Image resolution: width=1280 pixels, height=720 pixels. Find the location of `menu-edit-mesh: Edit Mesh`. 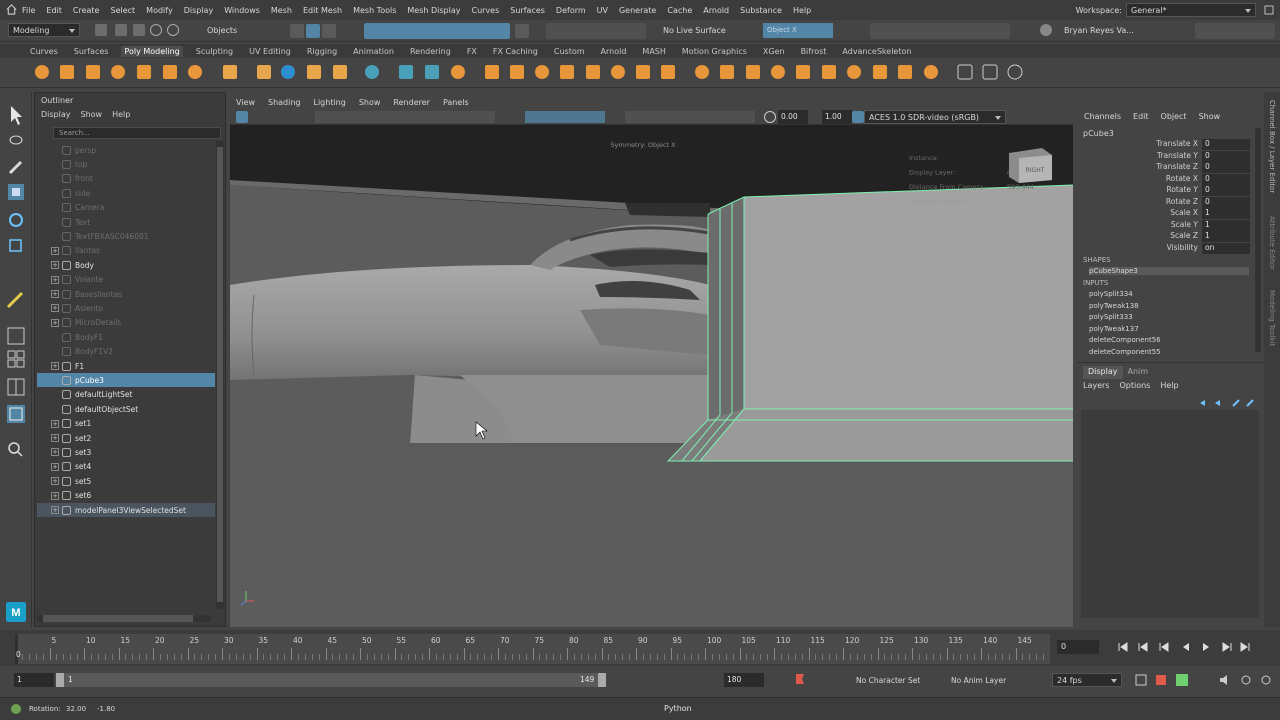

menu-edit-mesh: Edit Mesh is located at coordinates (322, 10).